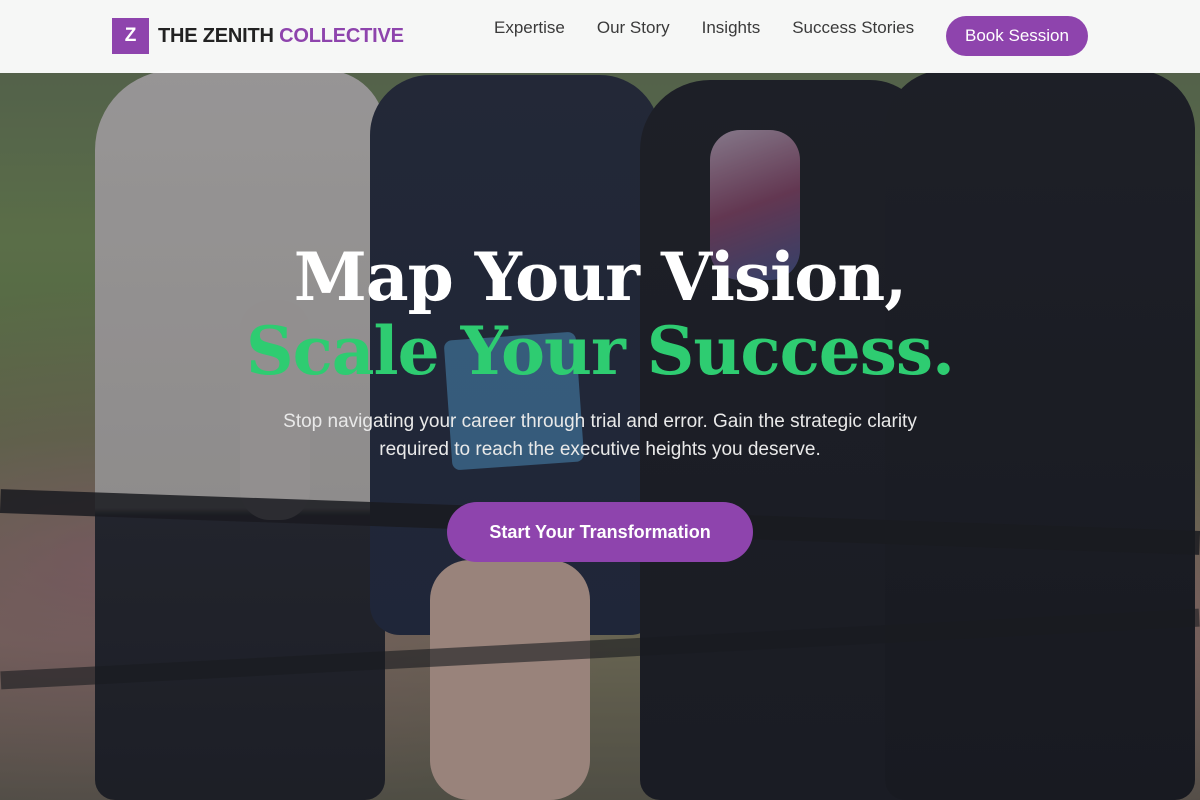  Describe the element at coordinates (633, 28) in the screenshot. I see `nav-link-our-story: Our Story` at that location.